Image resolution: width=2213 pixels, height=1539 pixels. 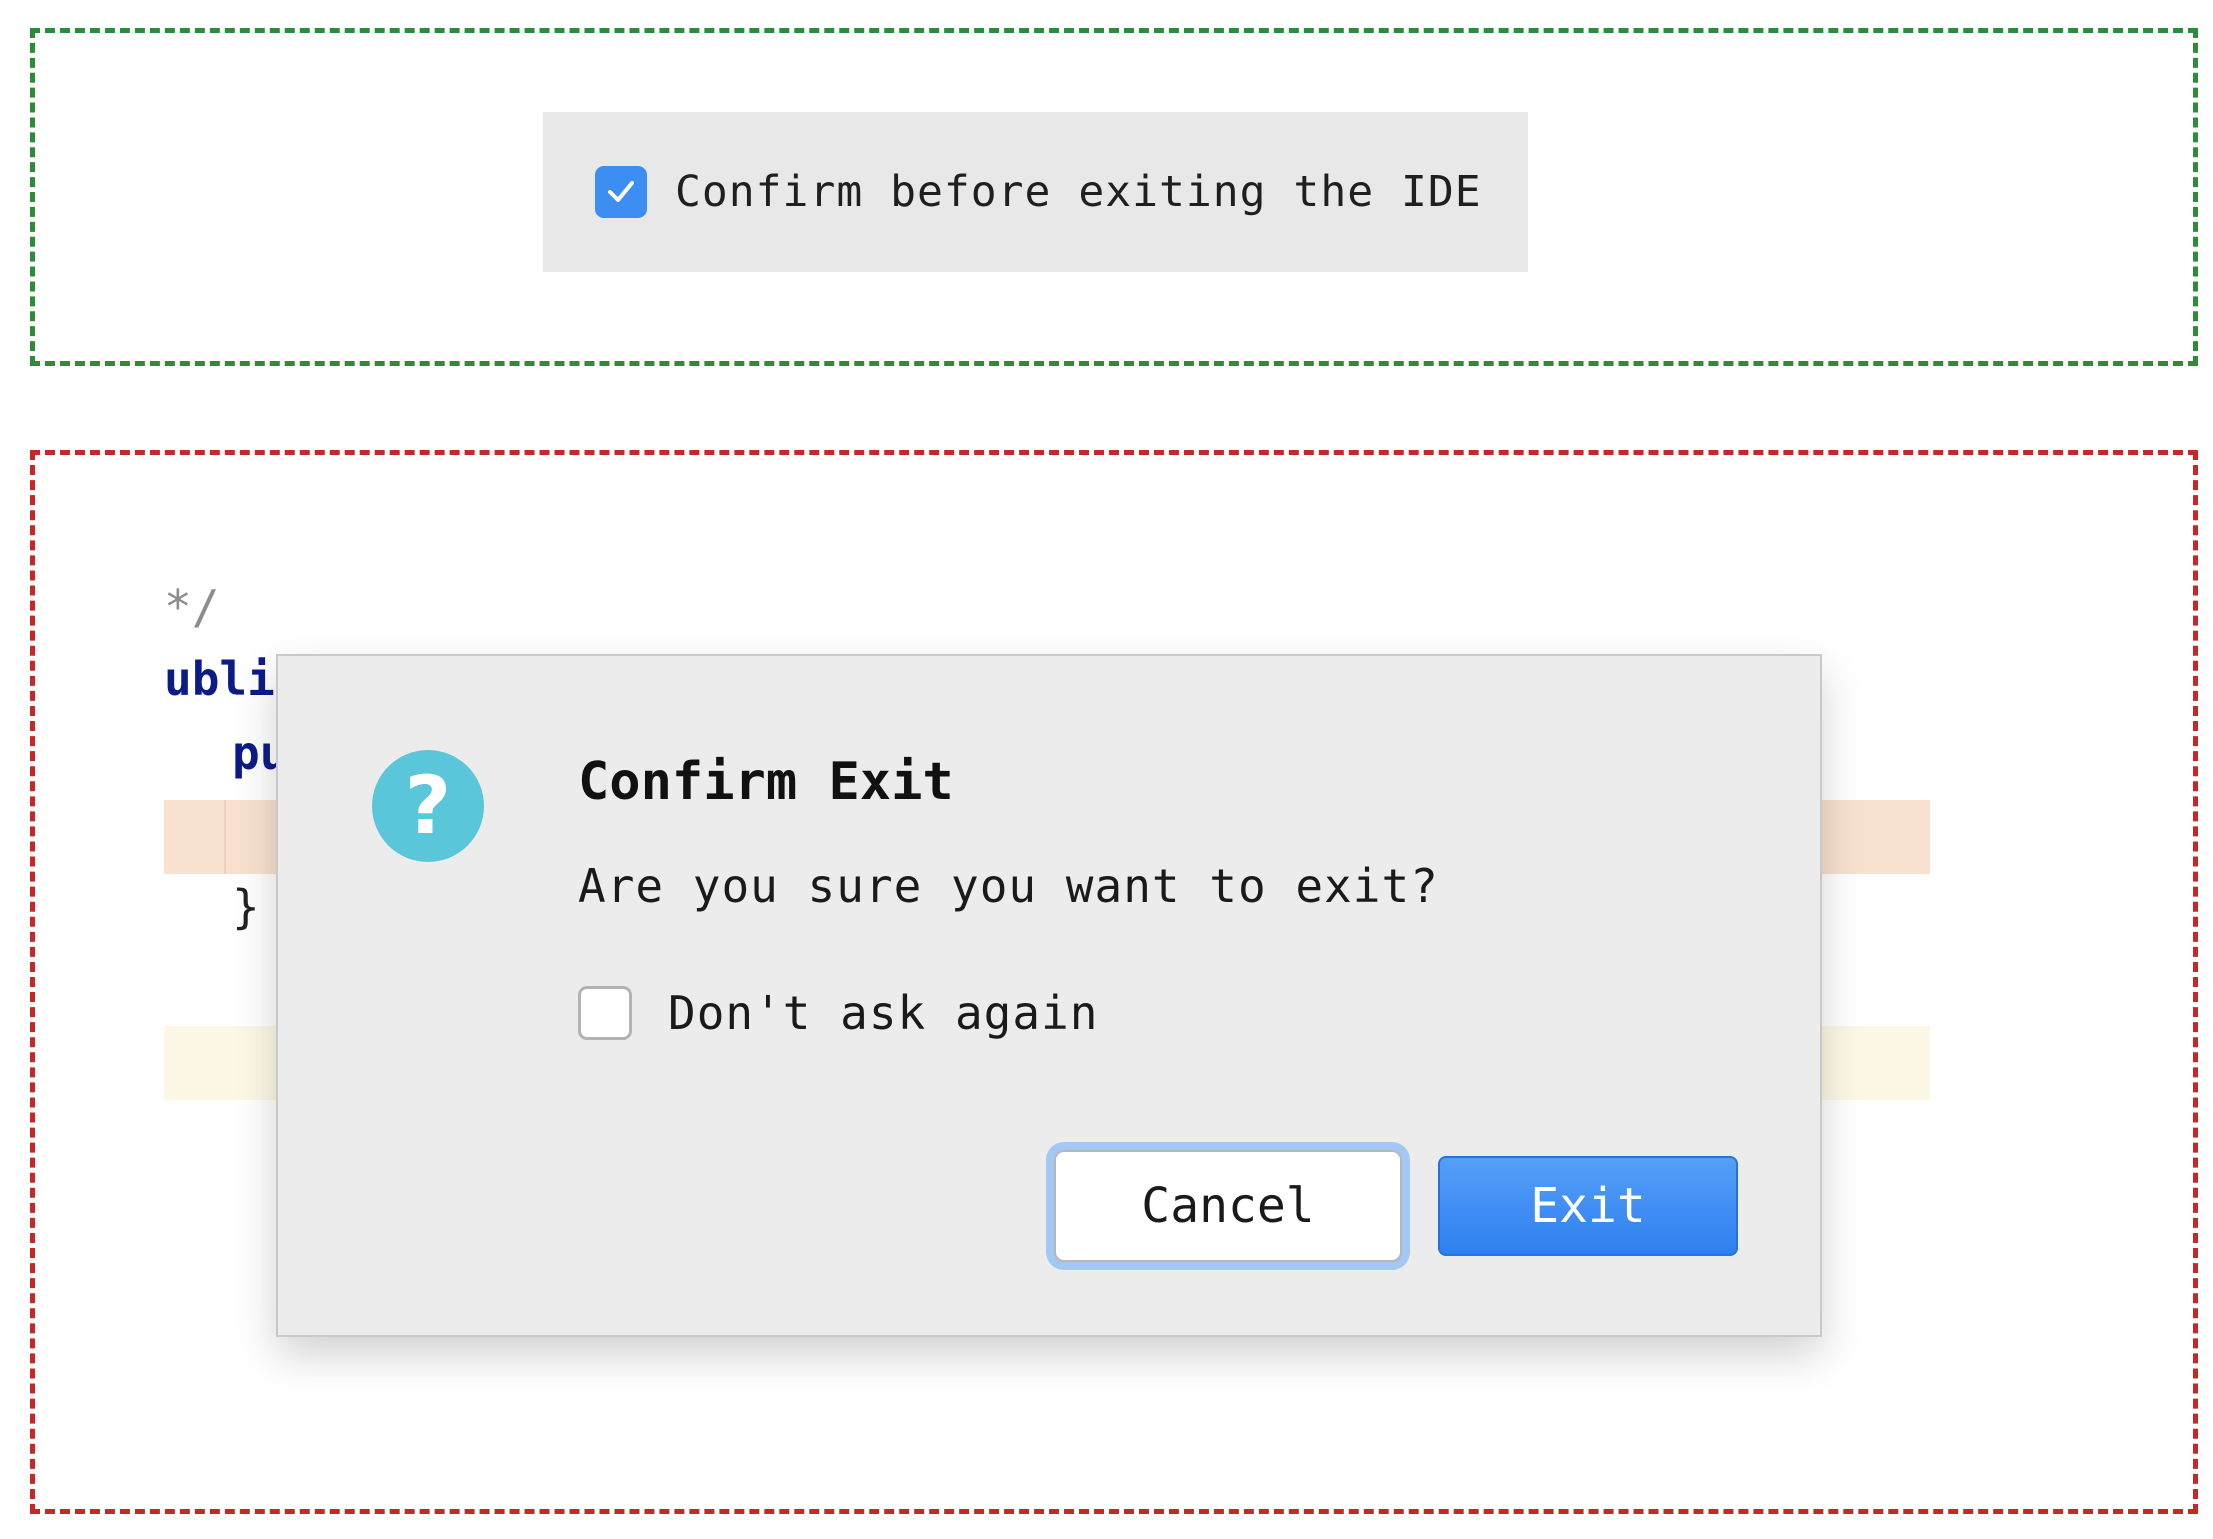 I want to click on code-line-comment-end: */, so click(x=192, y=607).